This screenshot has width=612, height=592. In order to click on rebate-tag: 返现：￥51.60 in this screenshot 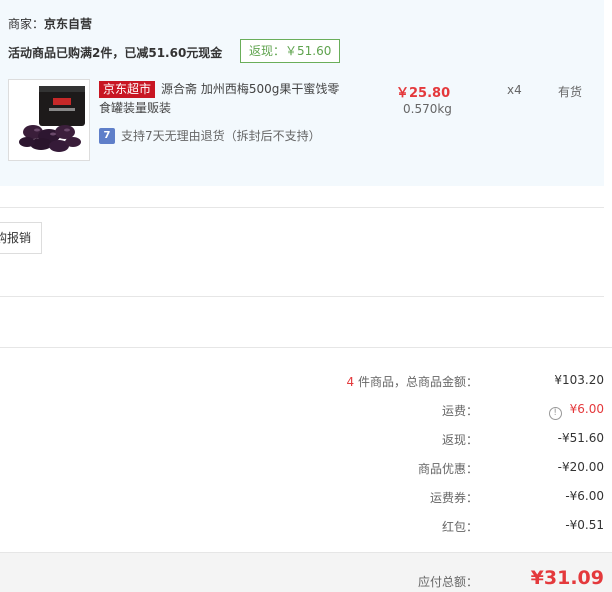, I will do `click(290, 51)`.